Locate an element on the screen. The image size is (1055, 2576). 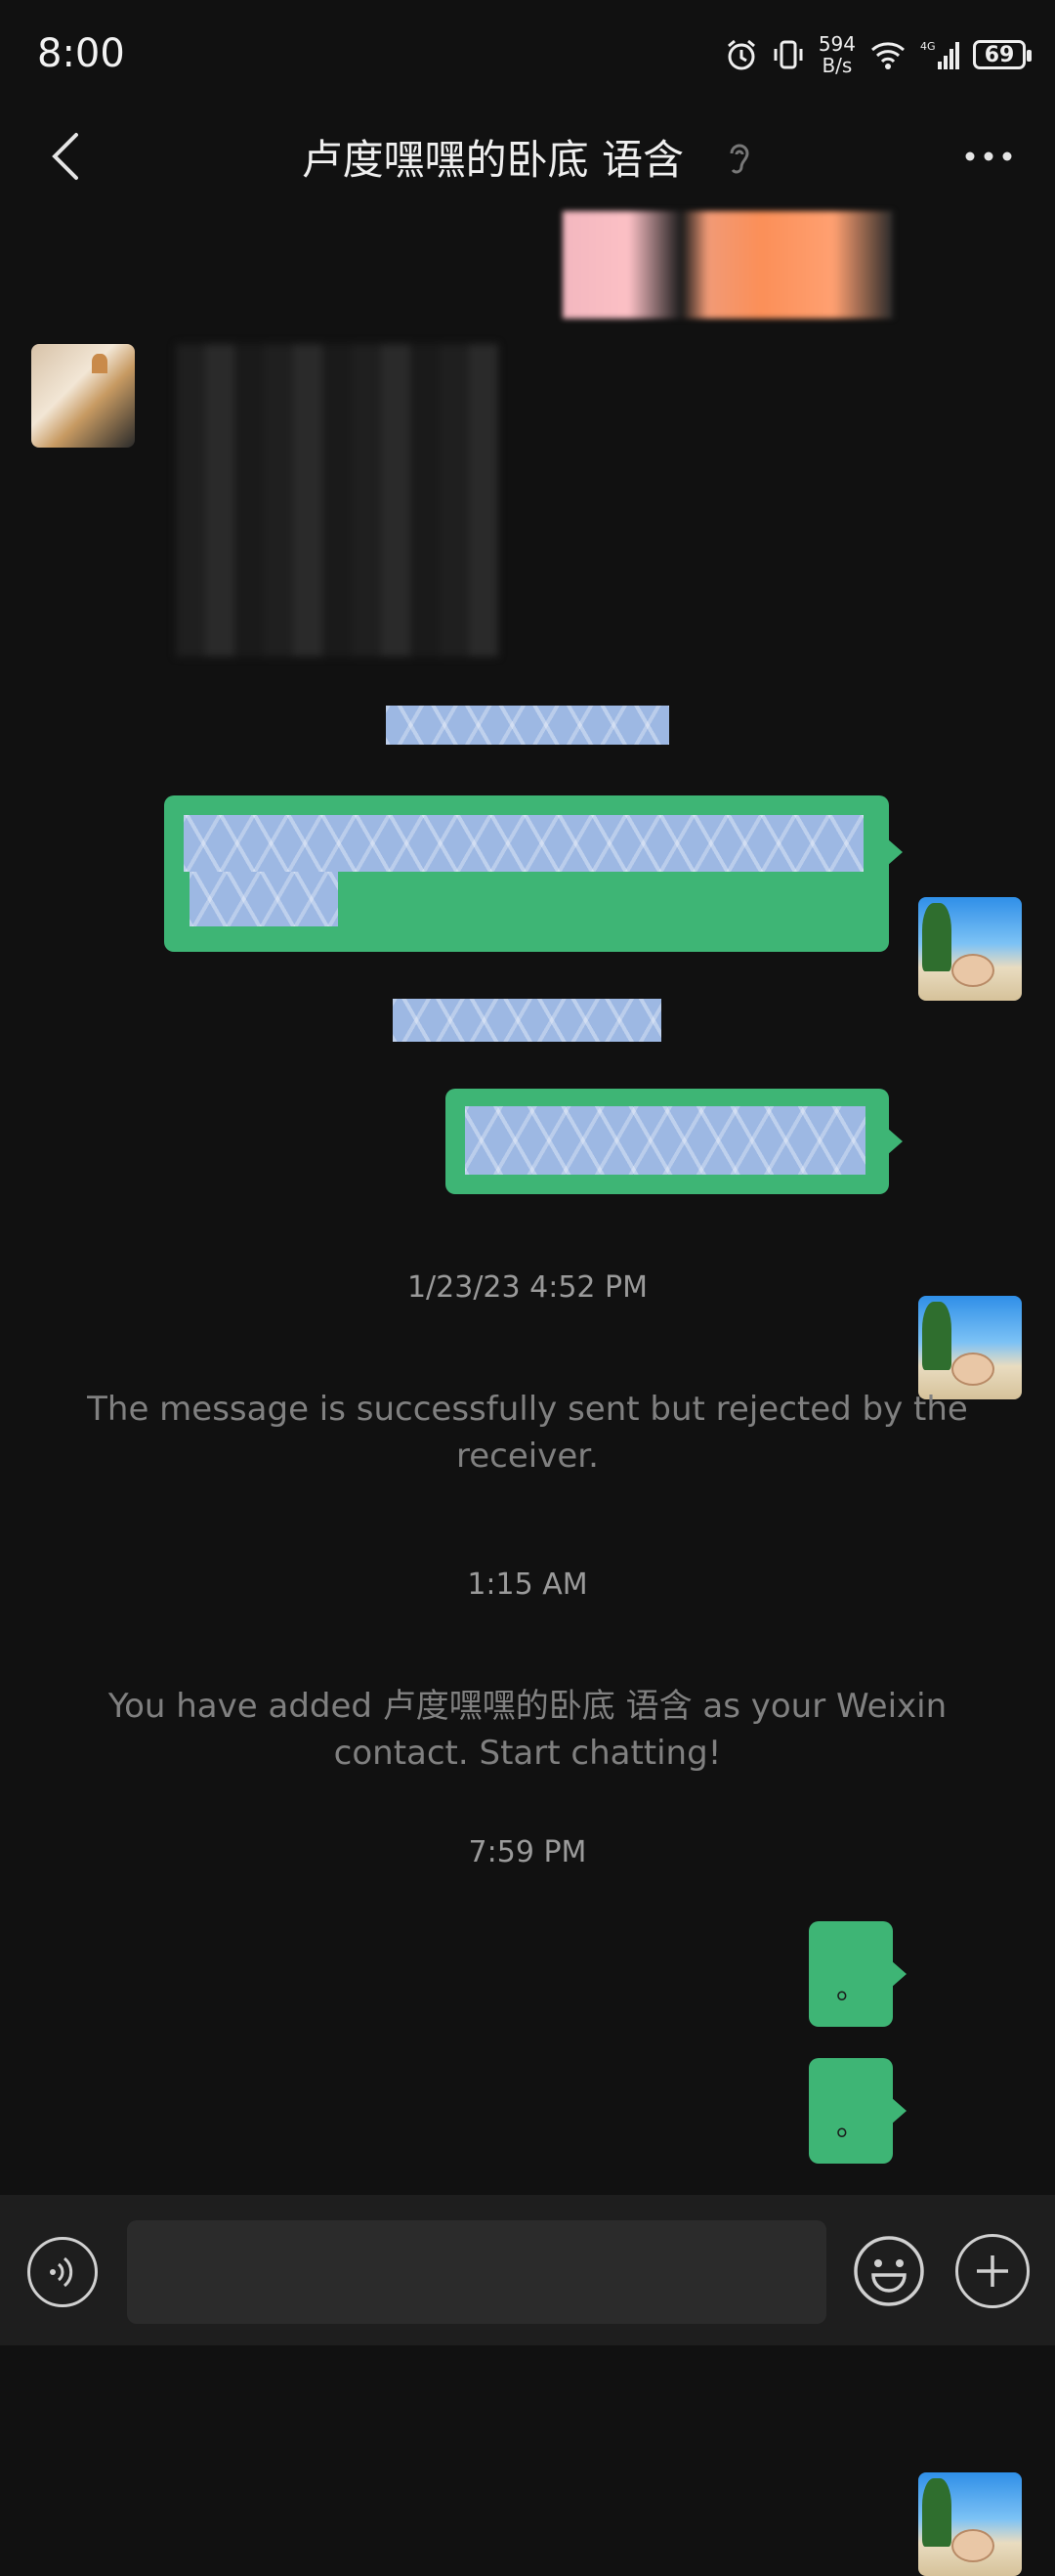
more-options-button is located at coordinates (989, 156).